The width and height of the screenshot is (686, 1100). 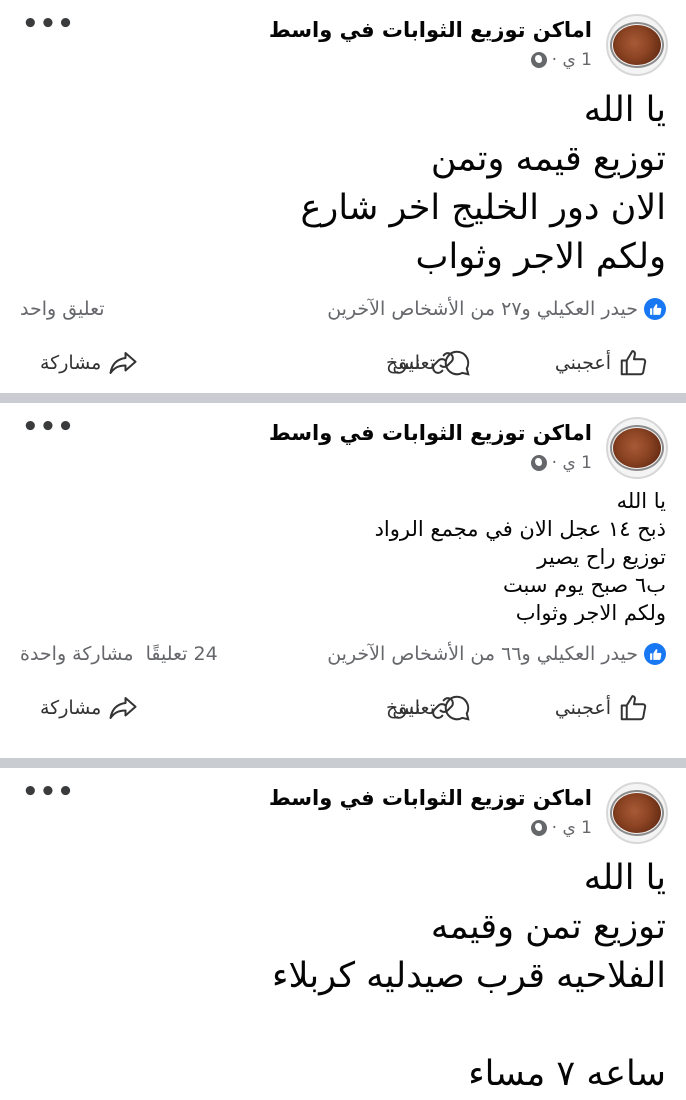 What do you see at coordinates (548, 927) in the screenshot?
I see `post-text-line: توزيع تمن وقيمه` at bounding box center [548, 927].